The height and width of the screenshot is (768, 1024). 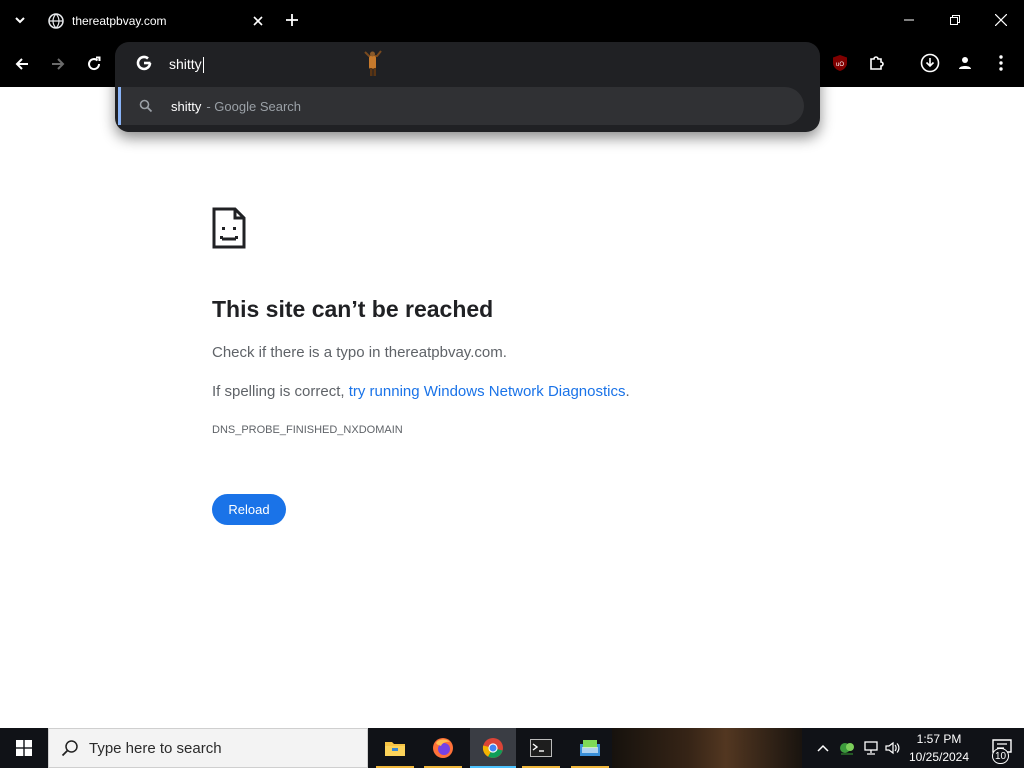 I want to click on file-explorer-icon, so click(x=395, y=749).